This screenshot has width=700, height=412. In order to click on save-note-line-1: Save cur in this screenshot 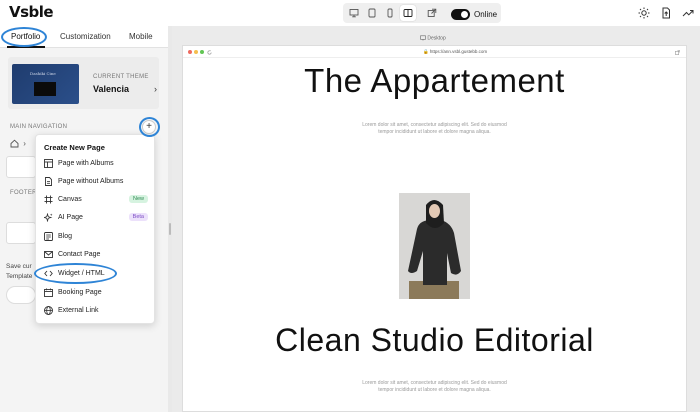, I will do `click(19, 266)`.